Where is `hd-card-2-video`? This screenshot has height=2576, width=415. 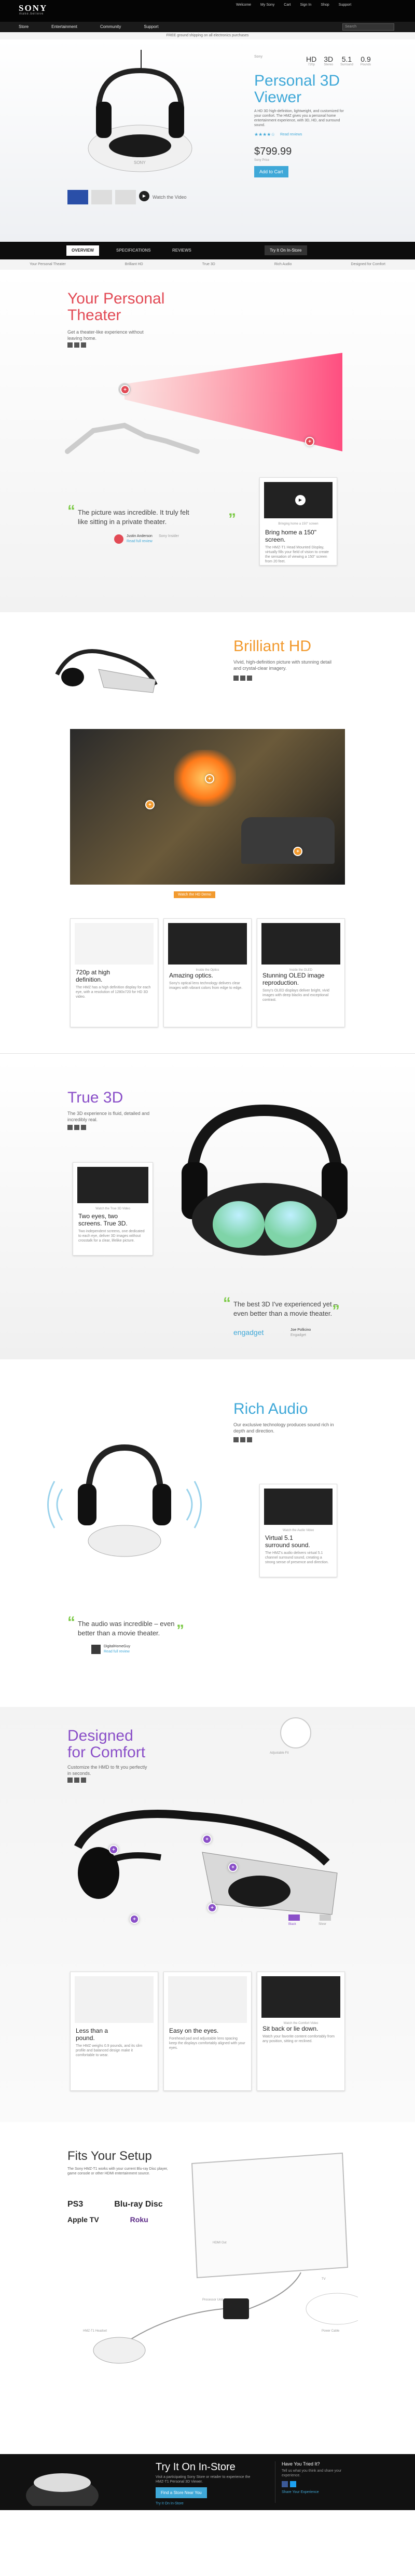
hd-card-2-video is located at coordinates (208, 944).